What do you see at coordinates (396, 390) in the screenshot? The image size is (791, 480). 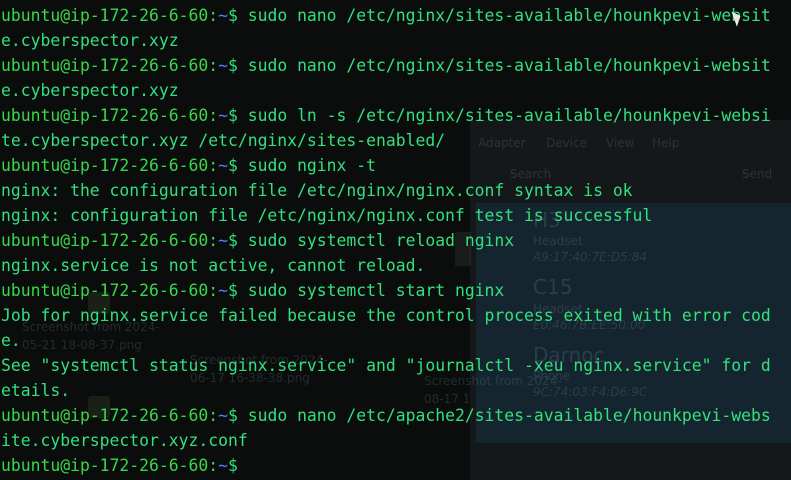 I see `output-line: etails.` at bounding box center [396, 390].